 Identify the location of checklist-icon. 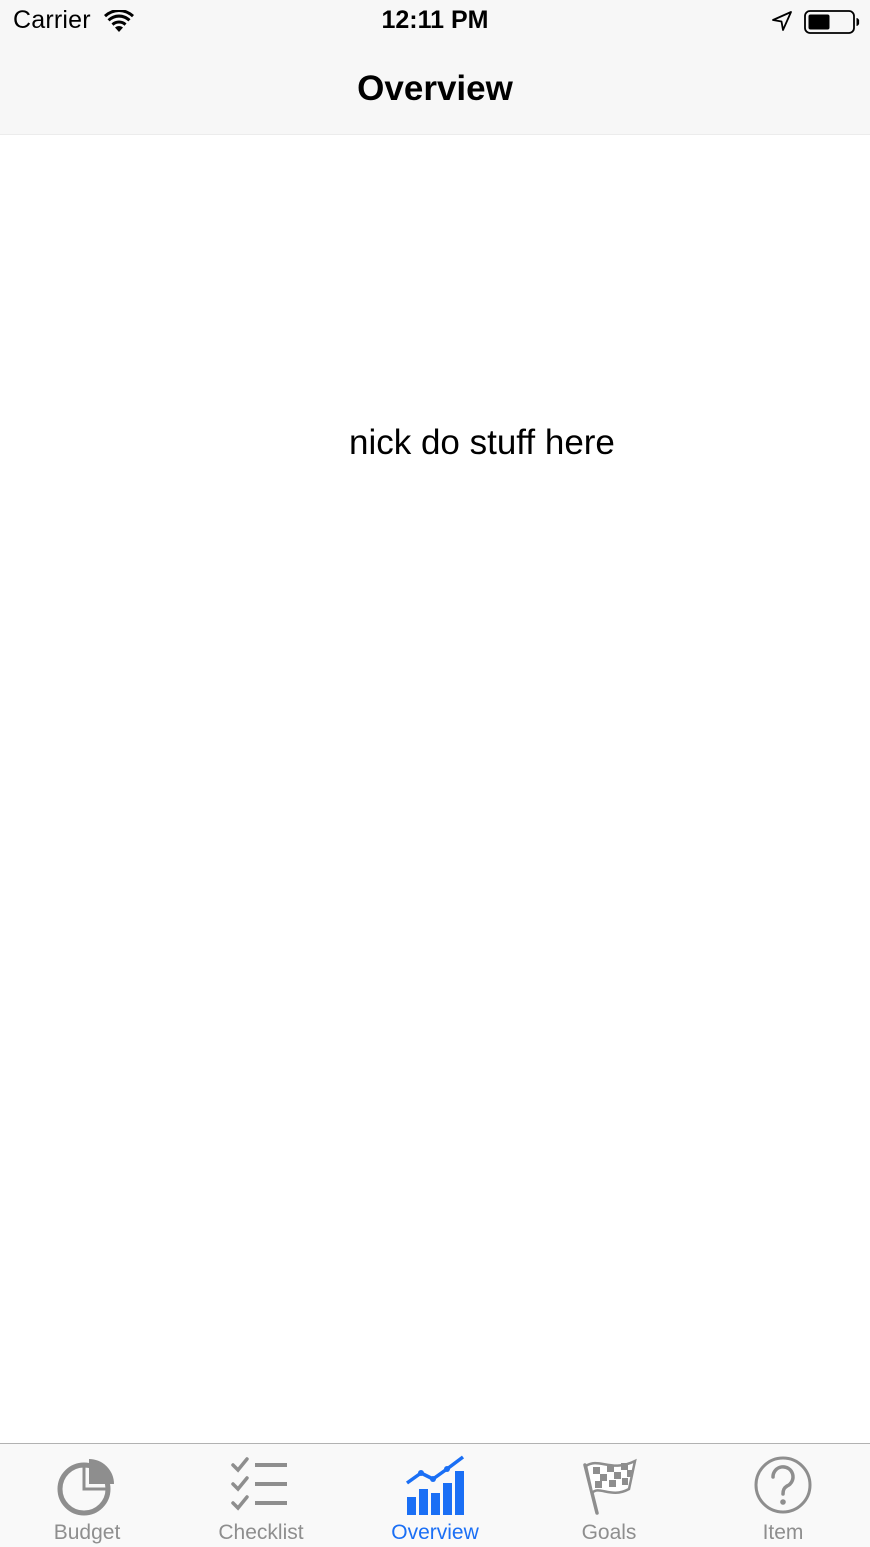
(259, 1484).